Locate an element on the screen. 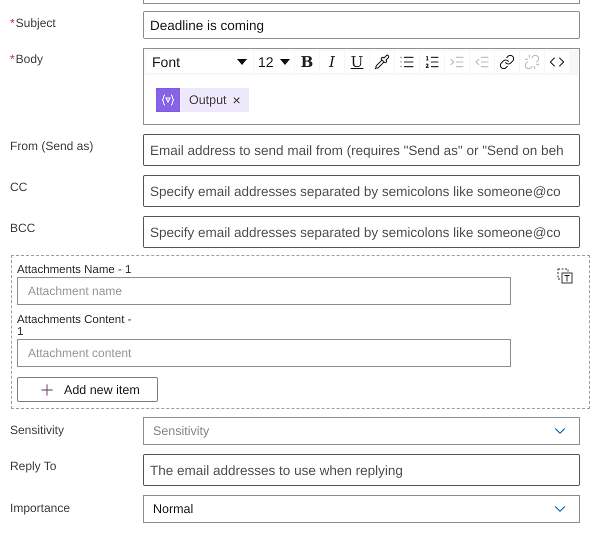 The width and height of the screenshot is (594, 543). input-field is located at coordinates (361, 2).